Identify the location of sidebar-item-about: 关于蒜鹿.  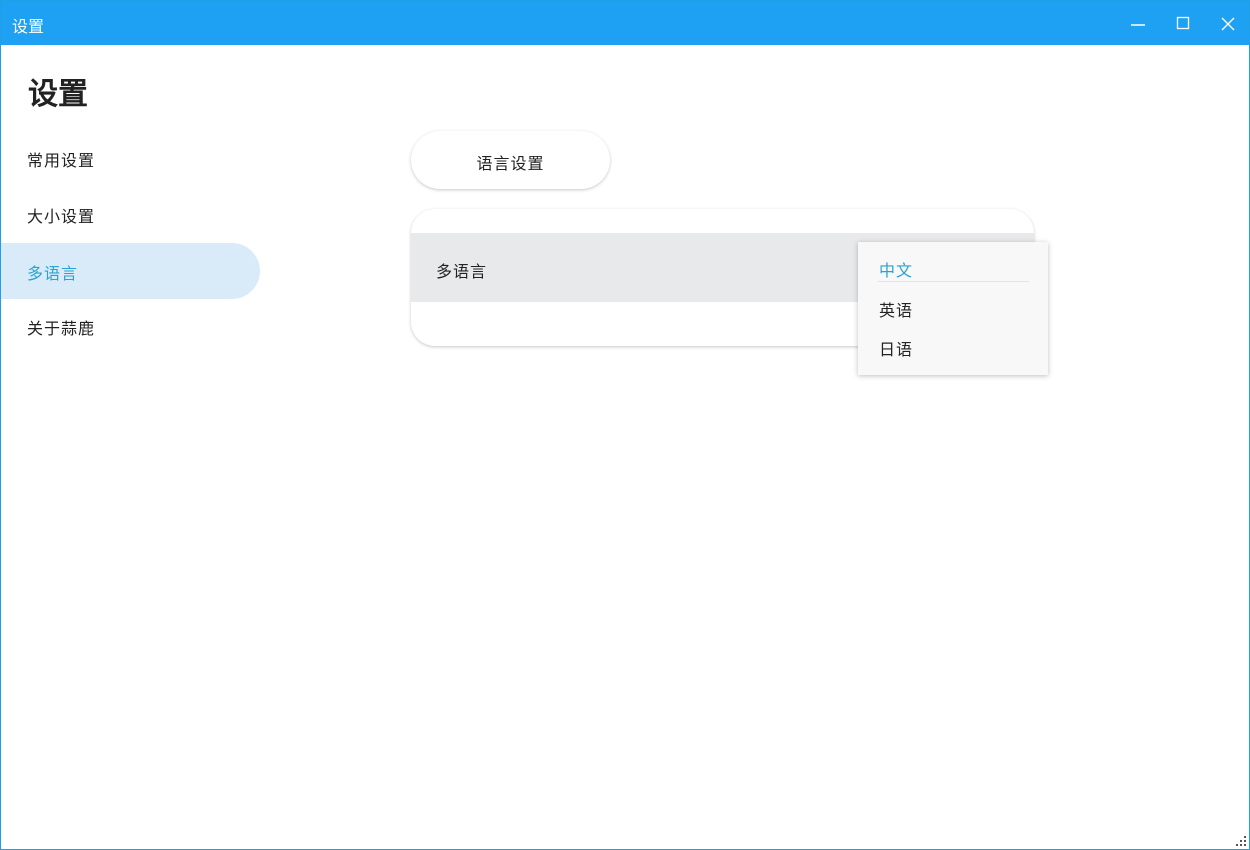
(130, 326).